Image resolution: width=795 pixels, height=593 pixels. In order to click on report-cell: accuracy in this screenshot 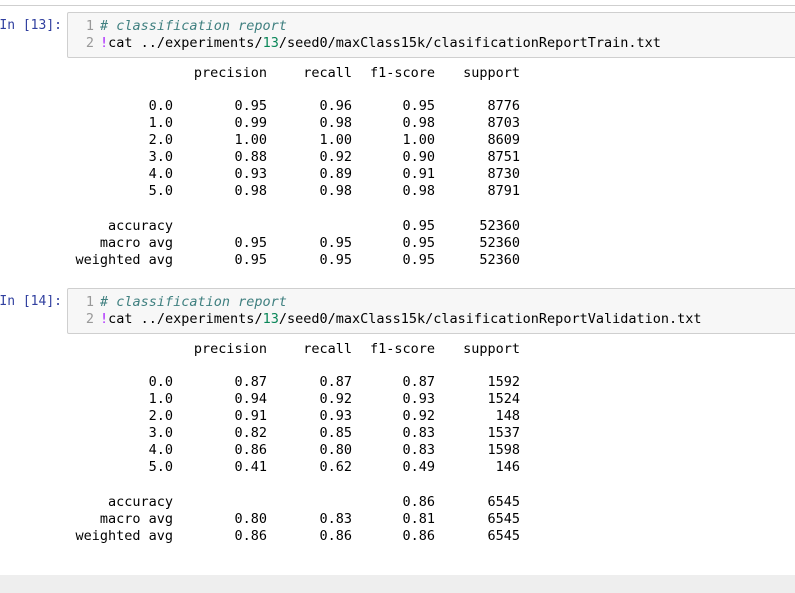, I will do `click(140, 502)`.